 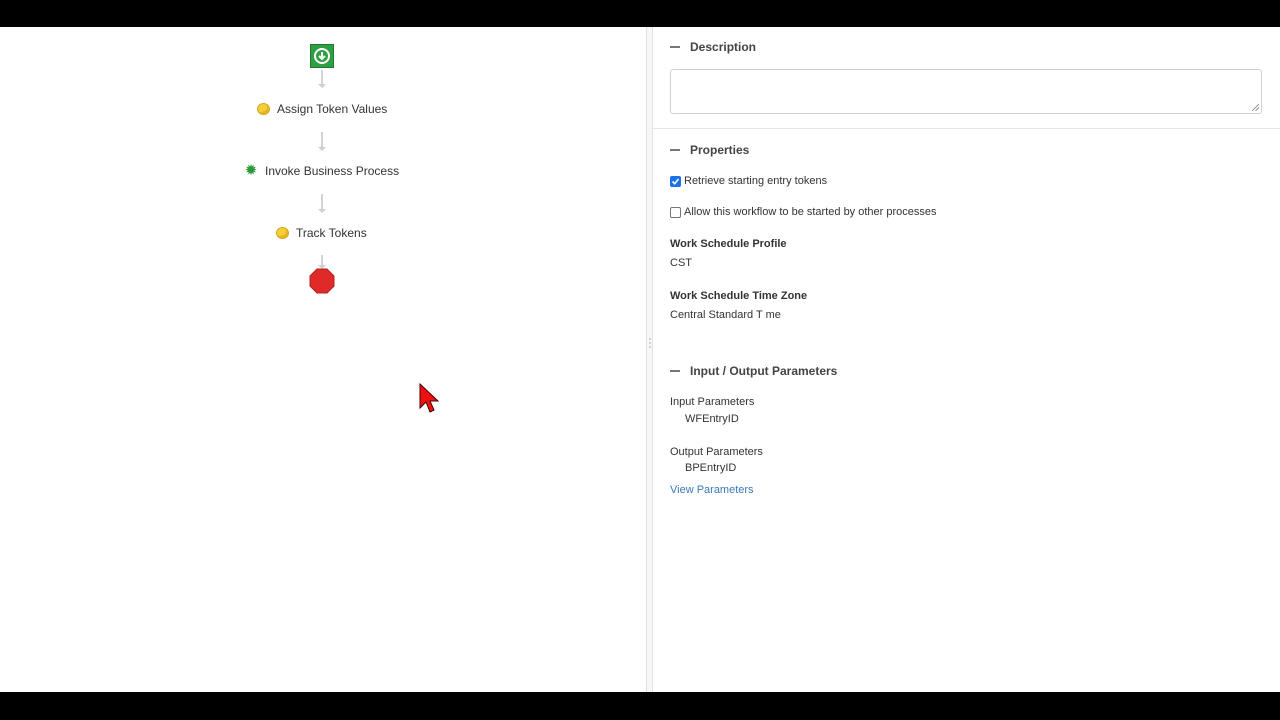 I want to click on arrow-down-icon, so click(x=322, y=56).